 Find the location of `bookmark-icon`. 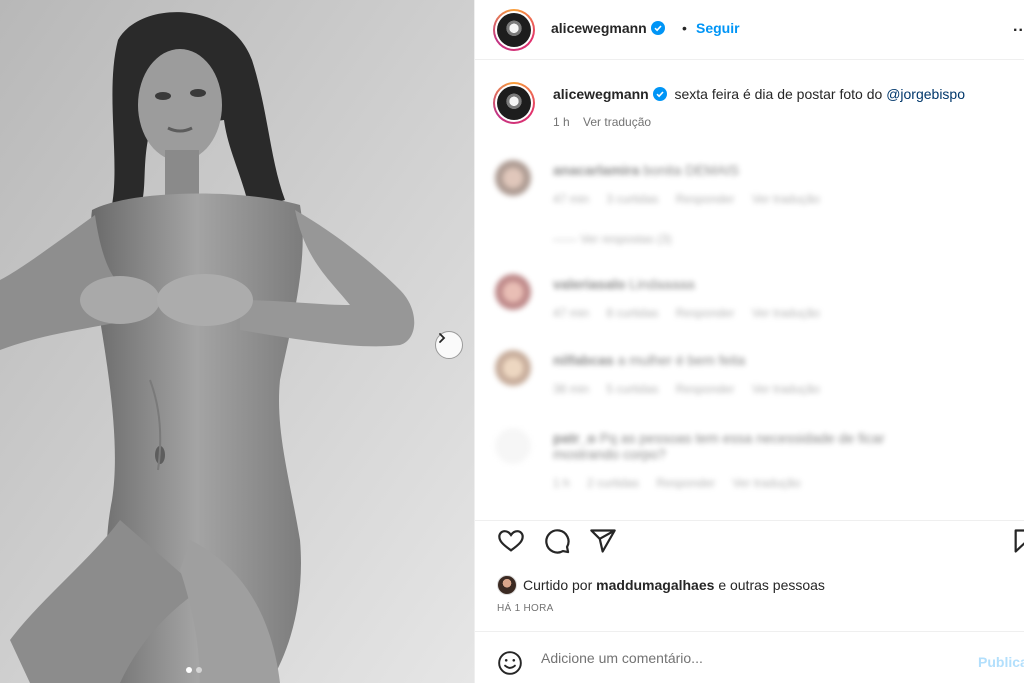

bookmark-icon is located at coordinates (1019, 541).